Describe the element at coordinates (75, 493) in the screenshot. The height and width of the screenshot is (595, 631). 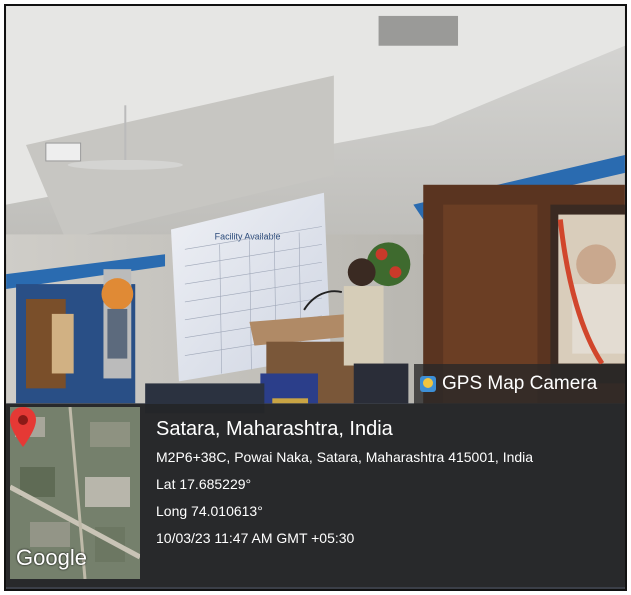
I see `map-thumbnail: Google` at that location.